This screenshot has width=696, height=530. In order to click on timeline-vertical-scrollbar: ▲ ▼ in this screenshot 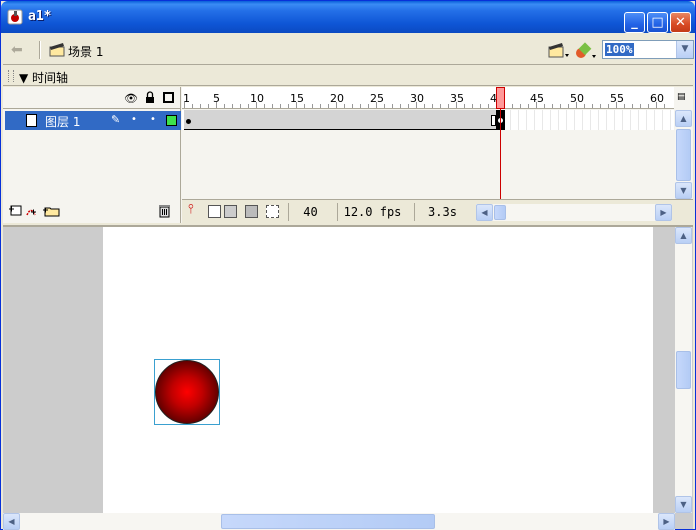, I will do `click(683, 154)`.